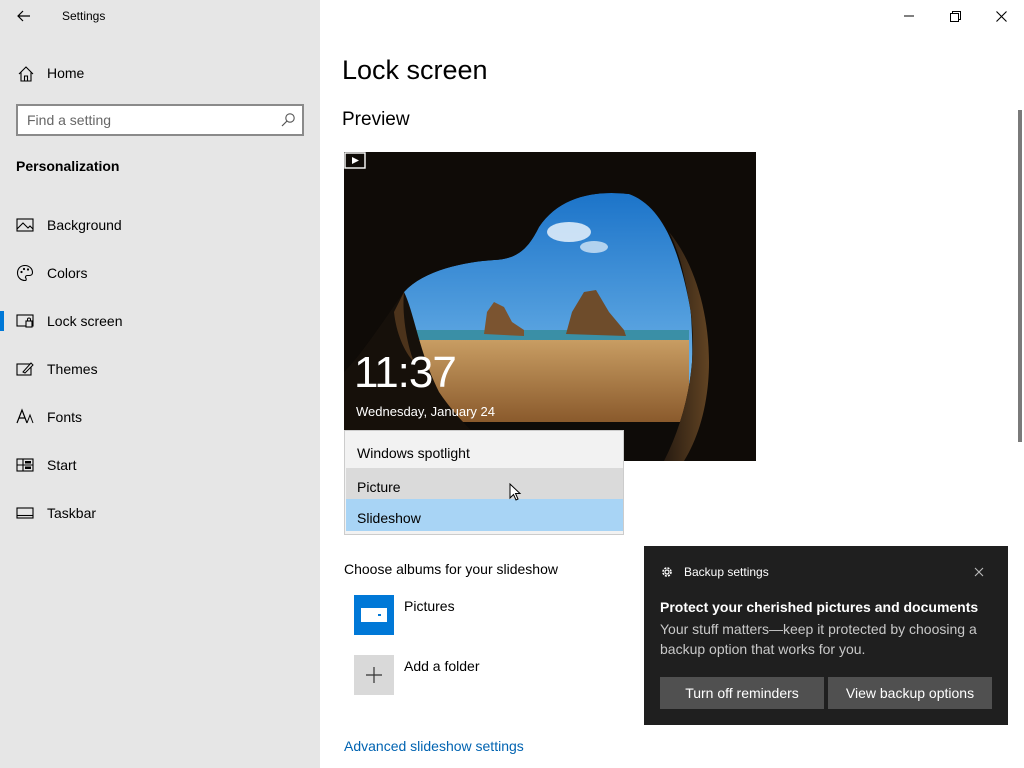 Image resolution: width=1024 pixels, height=768 pixels. I want to click on albums-label: Choose albums for your slideshow, so click(451, 569).